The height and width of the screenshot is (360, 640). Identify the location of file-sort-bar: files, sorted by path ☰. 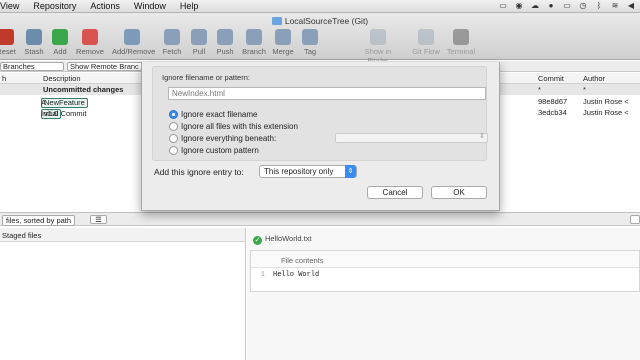
(320, 219).